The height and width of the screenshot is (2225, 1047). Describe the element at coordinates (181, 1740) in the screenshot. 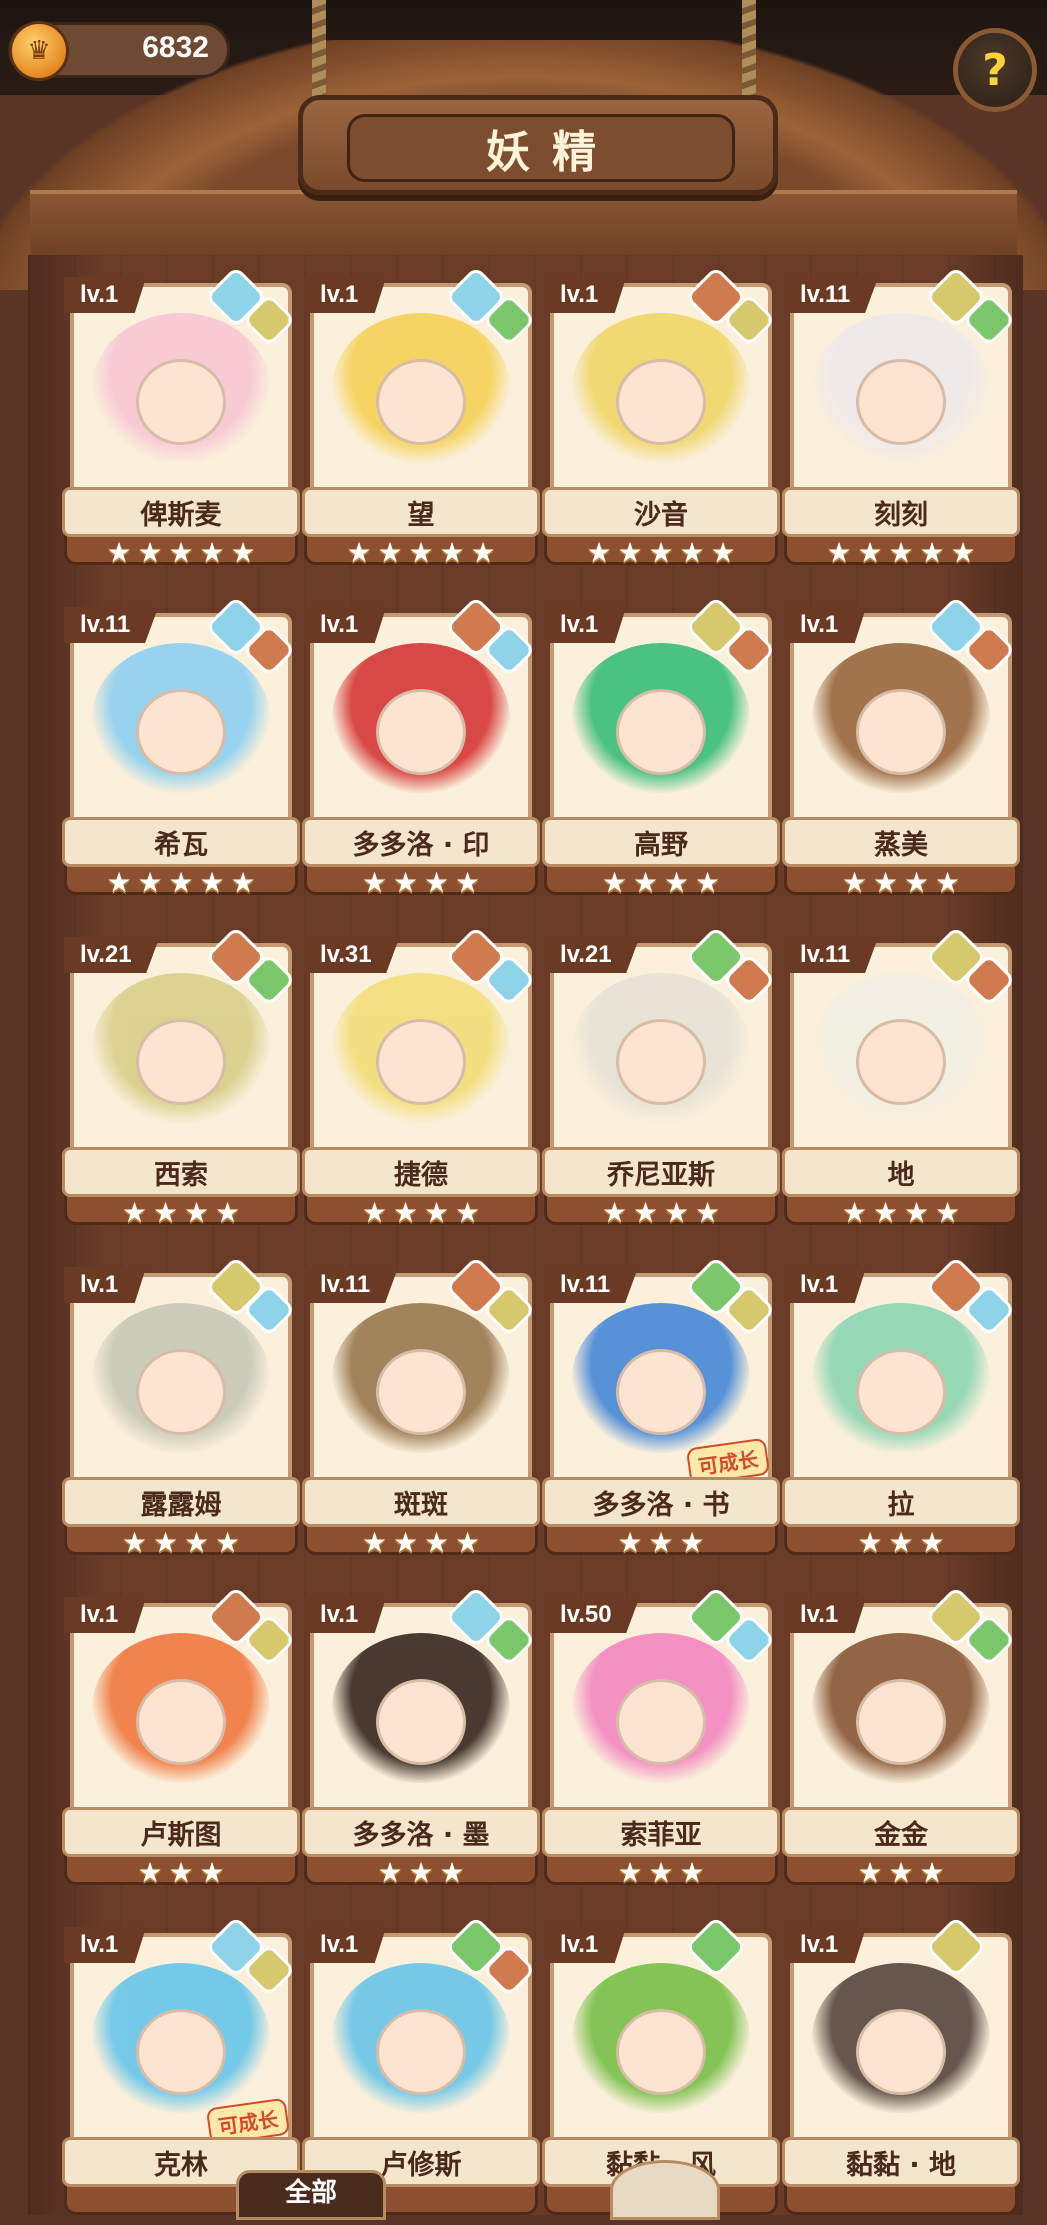

I see `fairy-card: lv.1 卢斯图 ★ ★ ★` at that location.